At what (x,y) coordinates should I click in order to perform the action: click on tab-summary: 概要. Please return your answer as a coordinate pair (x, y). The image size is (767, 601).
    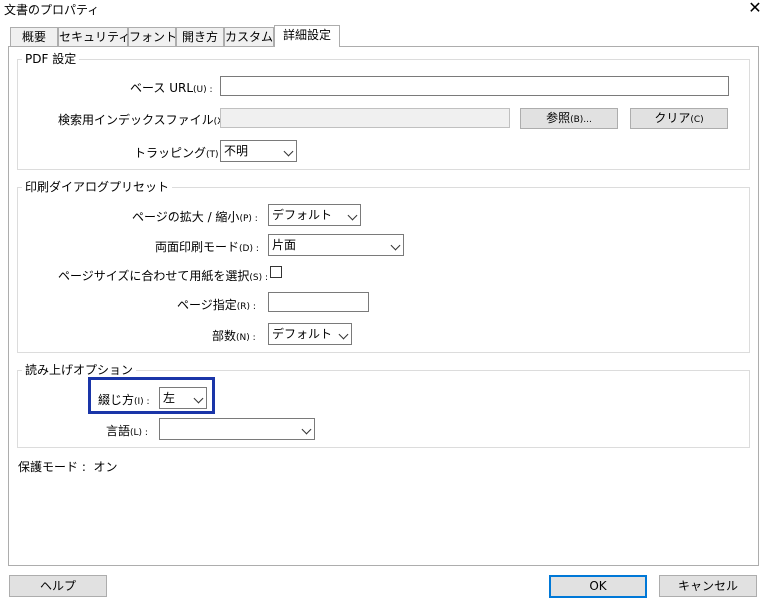
    Looking at the image, I should click on (34, 36).